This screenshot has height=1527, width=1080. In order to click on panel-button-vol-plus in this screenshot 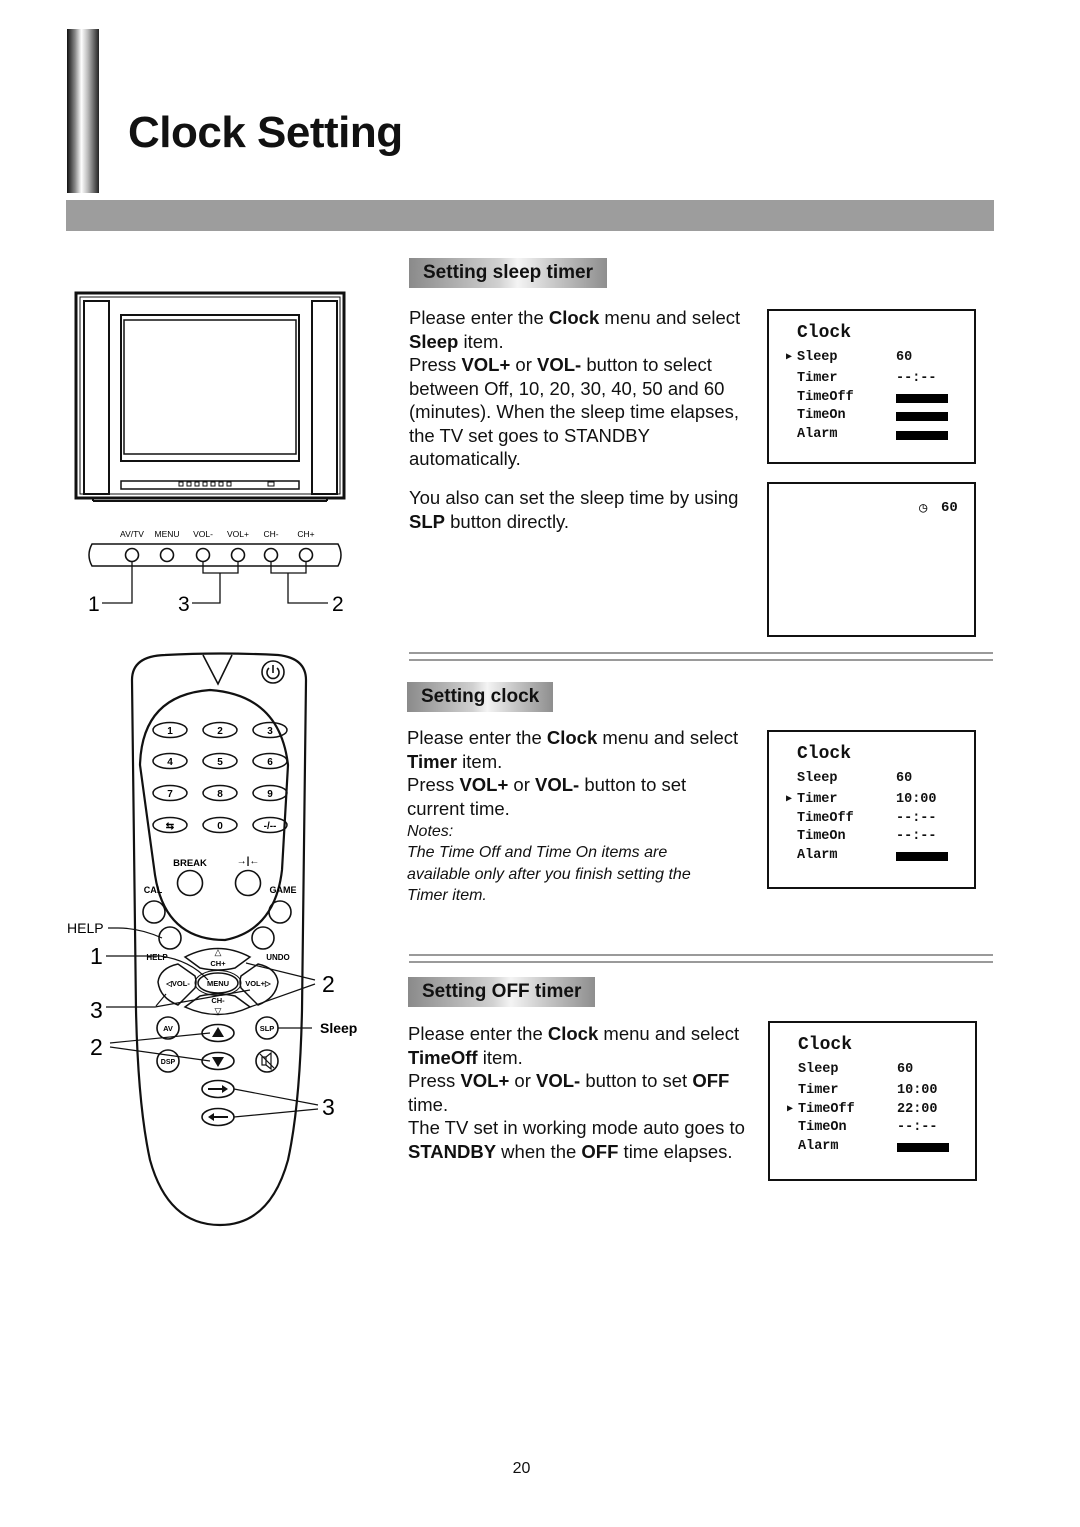, I will do `click(238, 555)`.